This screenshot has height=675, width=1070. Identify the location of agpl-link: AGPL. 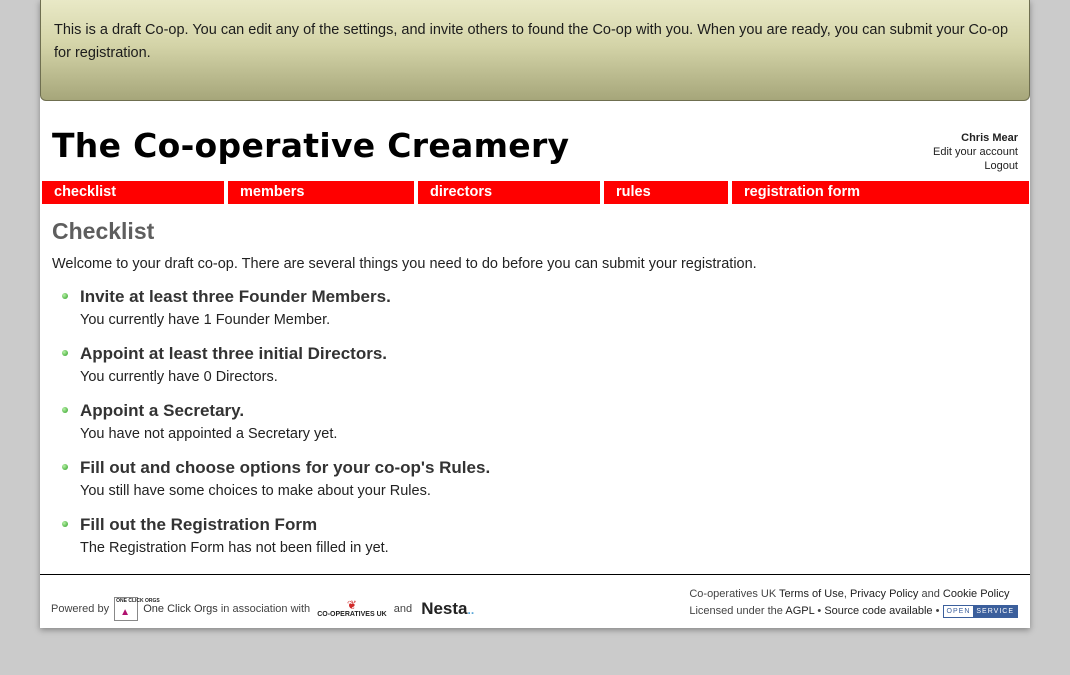
(799, 611).